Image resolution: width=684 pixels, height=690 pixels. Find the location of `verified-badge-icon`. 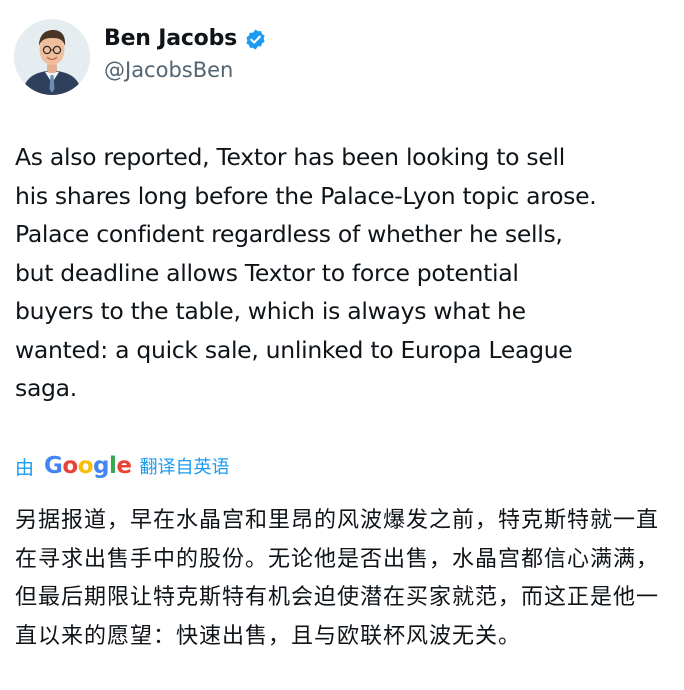

verified-badge-icon is located at coordinates (255, 39).